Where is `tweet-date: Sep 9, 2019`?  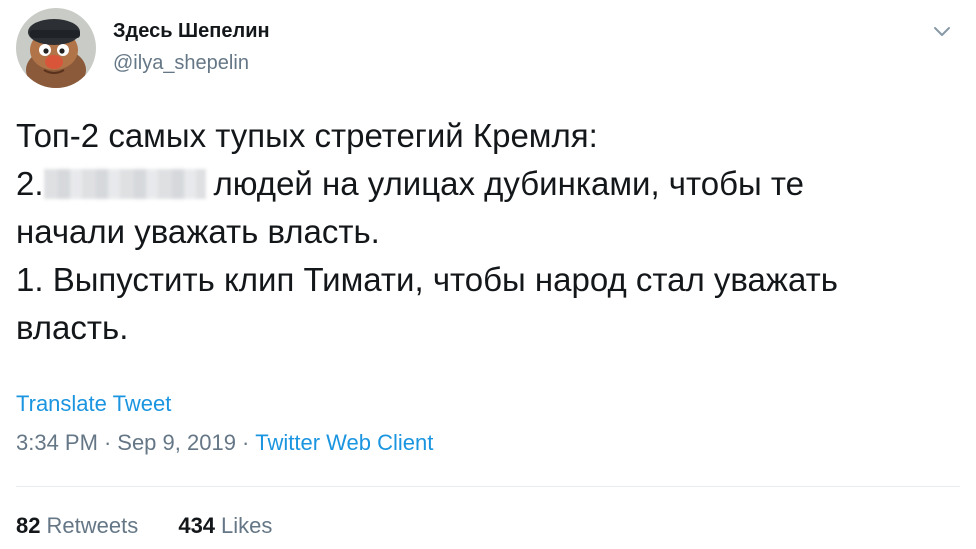
tweet-date: Sep 9, 2019 is located at coordinates (176, 442).